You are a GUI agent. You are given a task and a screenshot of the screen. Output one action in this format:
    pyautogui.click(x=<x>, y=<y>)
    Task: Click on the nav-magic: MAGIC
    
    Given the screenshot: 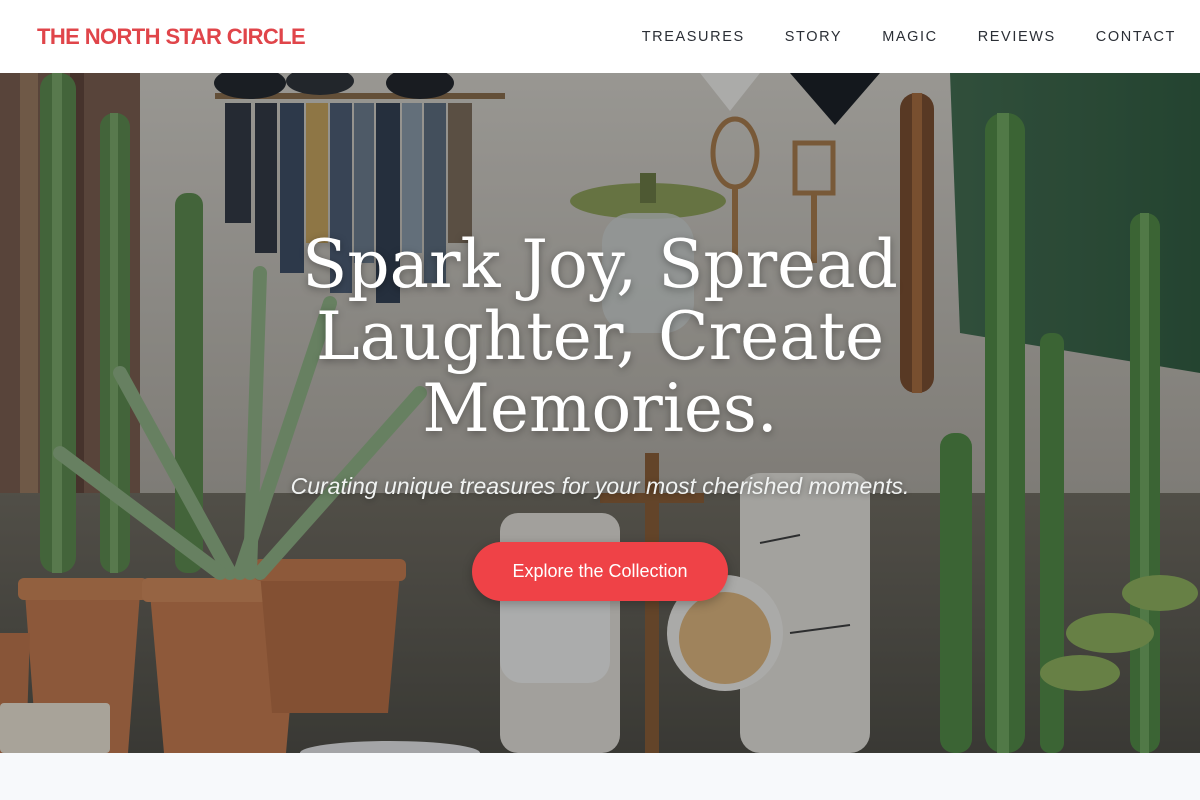 What is the action you would take?
    pyautogui.click(x=910, y=37)
    